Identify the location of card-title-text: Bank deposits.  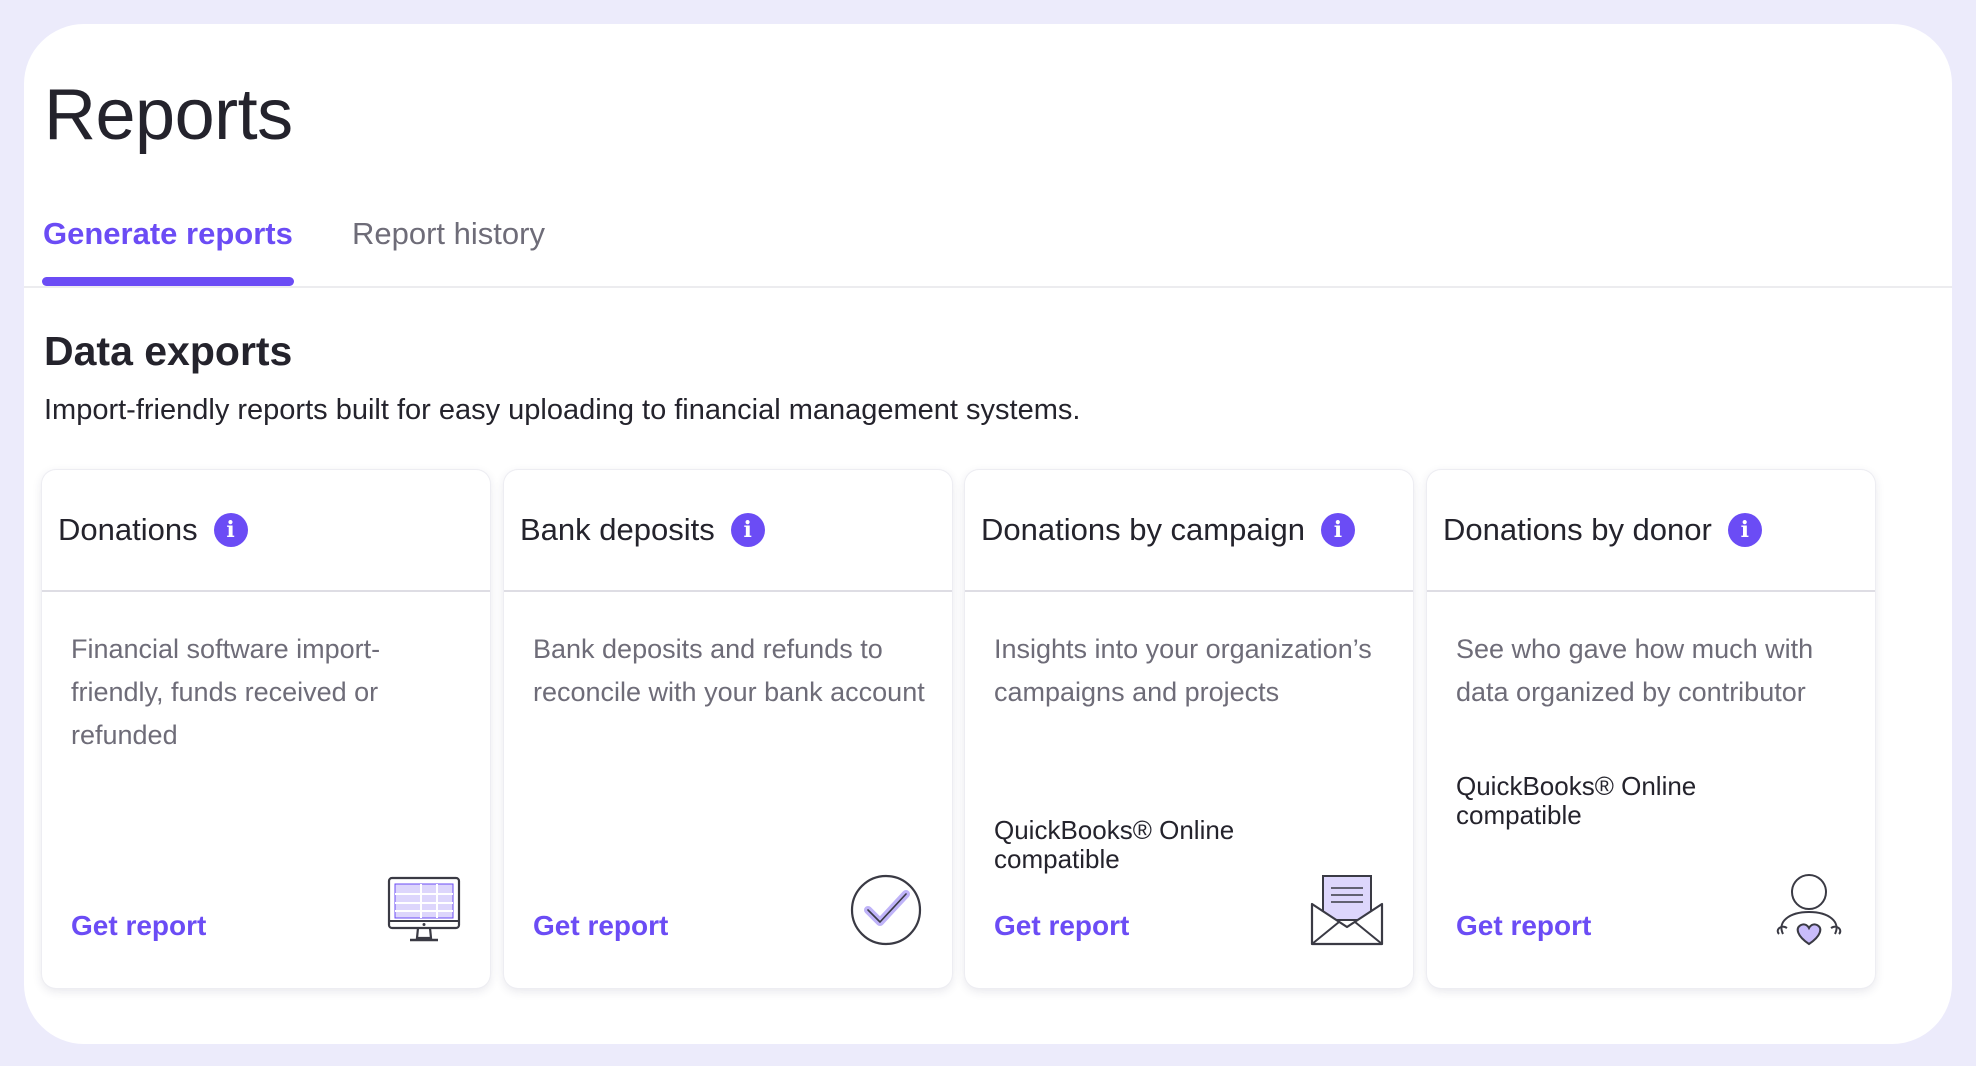
(617, 529).